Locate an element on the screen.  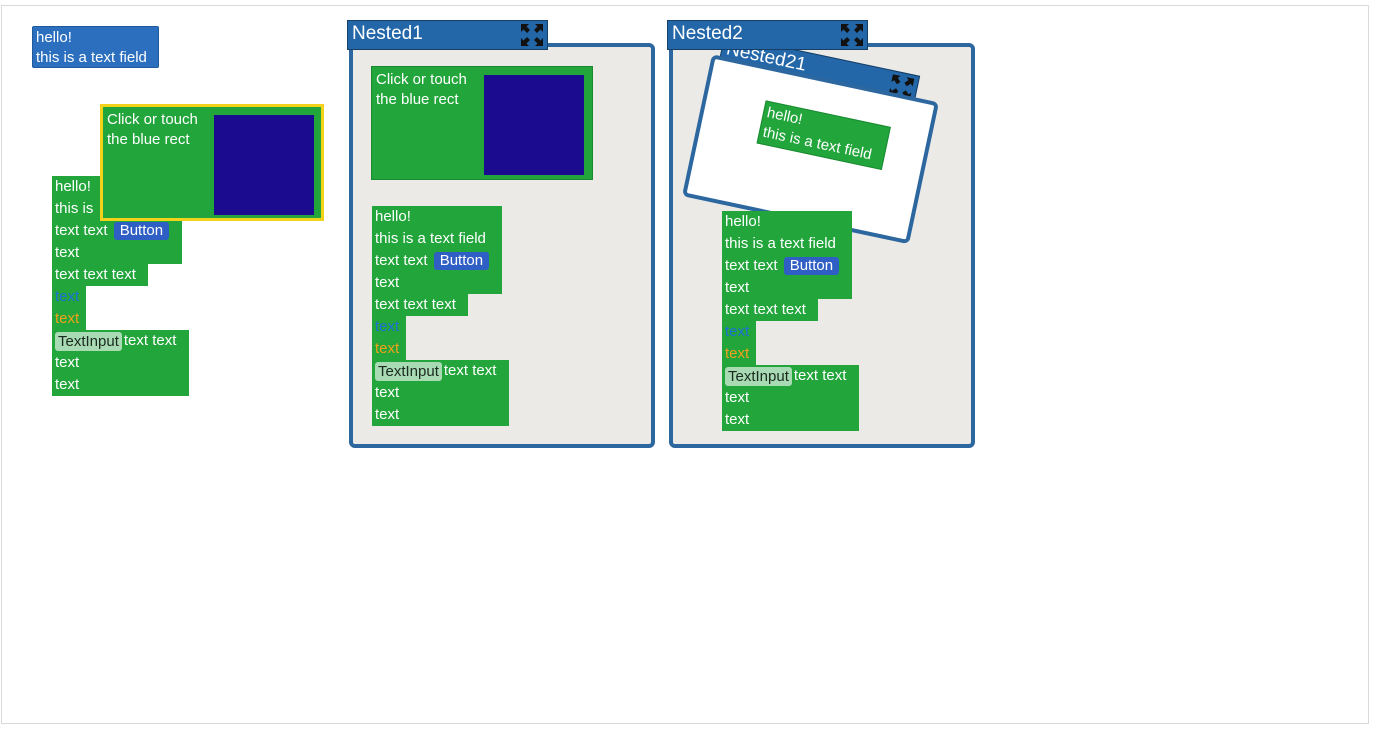
text-field-line1: hello! is located at coordinates (54, 37).